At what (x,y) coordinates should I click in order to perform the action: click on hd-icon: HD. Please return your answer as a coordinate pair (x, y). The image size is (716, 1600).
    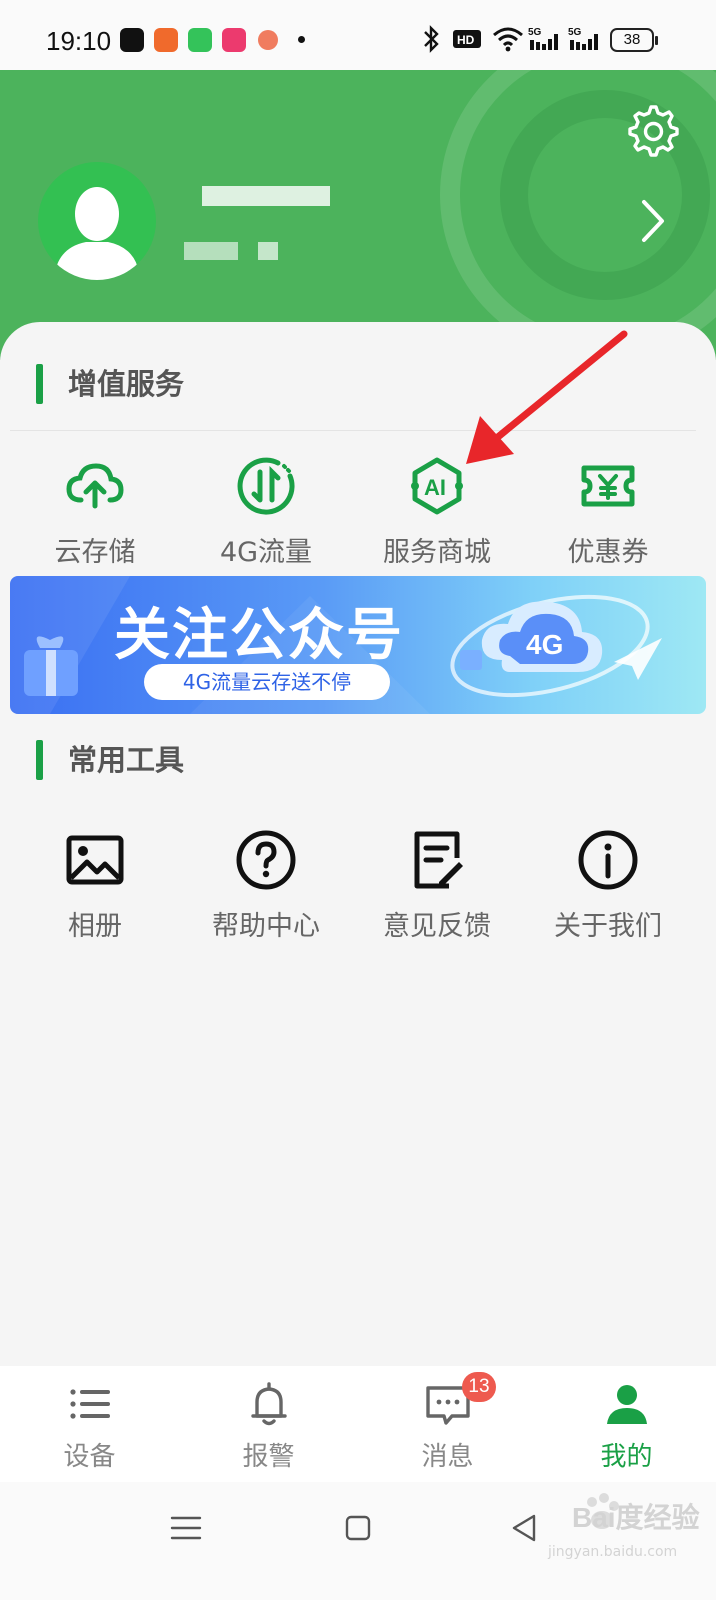
    Looking at the image, I should click on (467, 39).